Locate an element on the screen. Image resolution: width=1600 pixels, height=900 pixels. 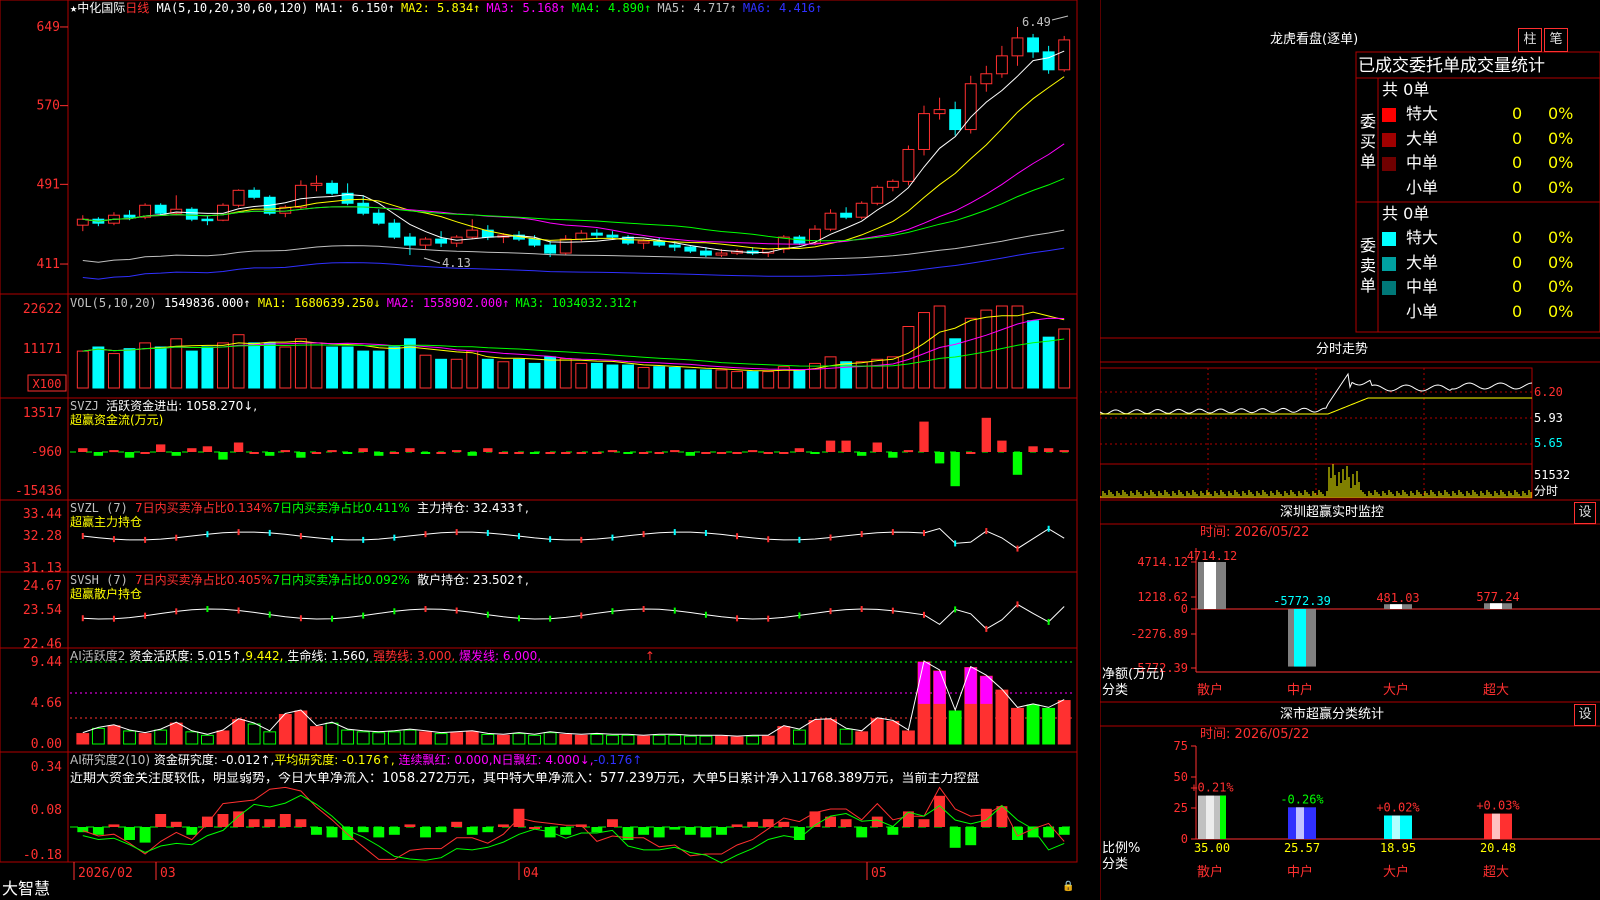
svzj-tick-label: -960 is located at coordinates (46, 452).